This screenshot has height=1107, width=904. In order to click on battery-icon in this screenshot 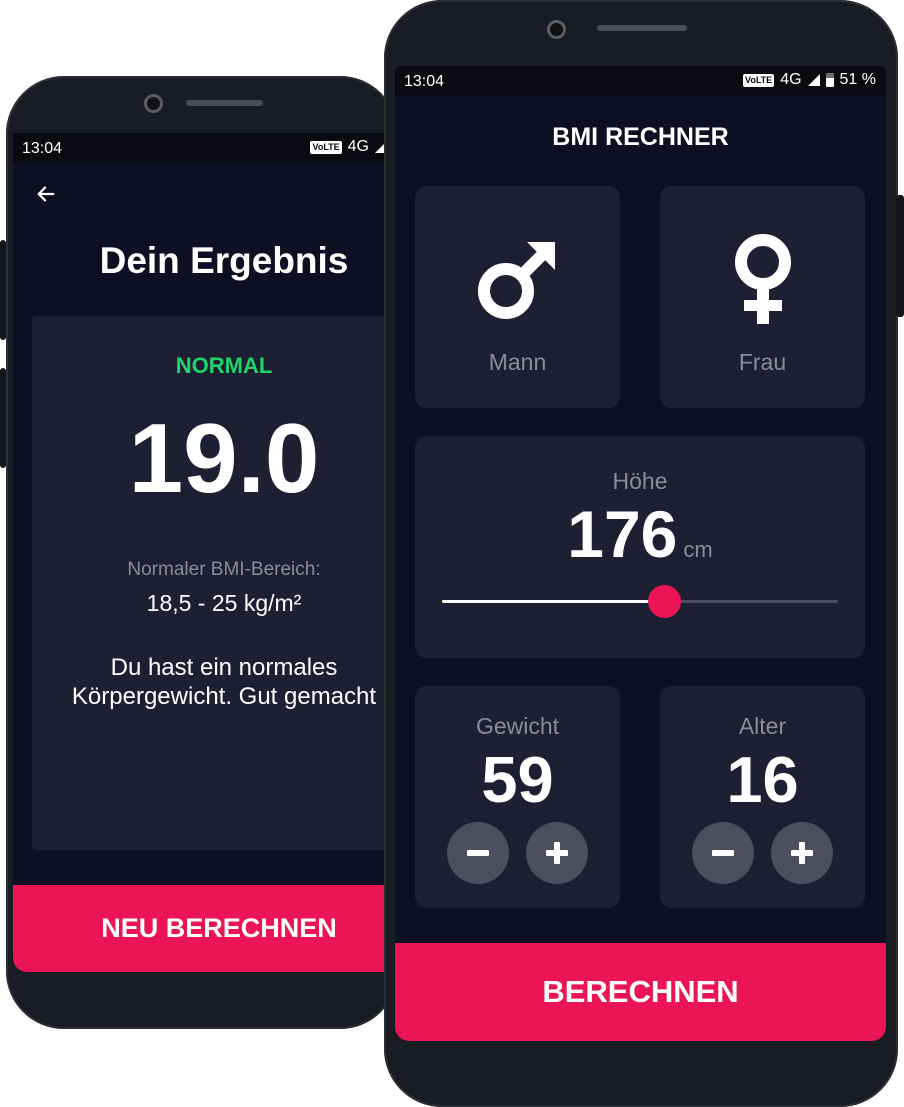, I will do `click(829, 80)`.